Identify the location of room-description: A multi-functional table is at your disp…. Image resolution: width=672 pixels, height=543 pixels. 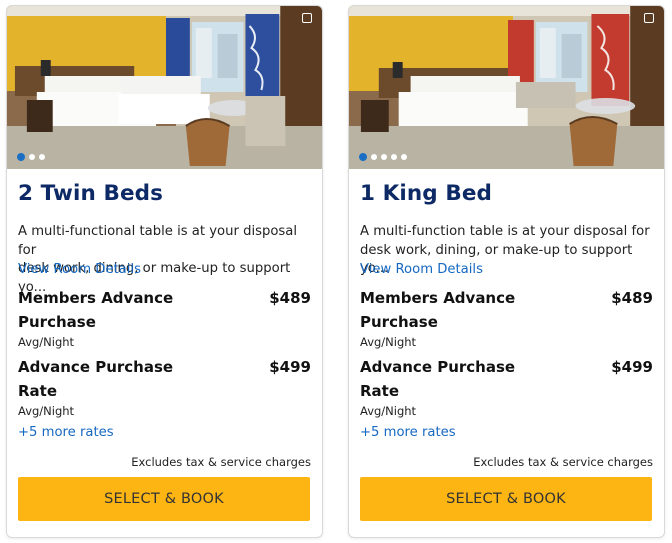
(158, 259).